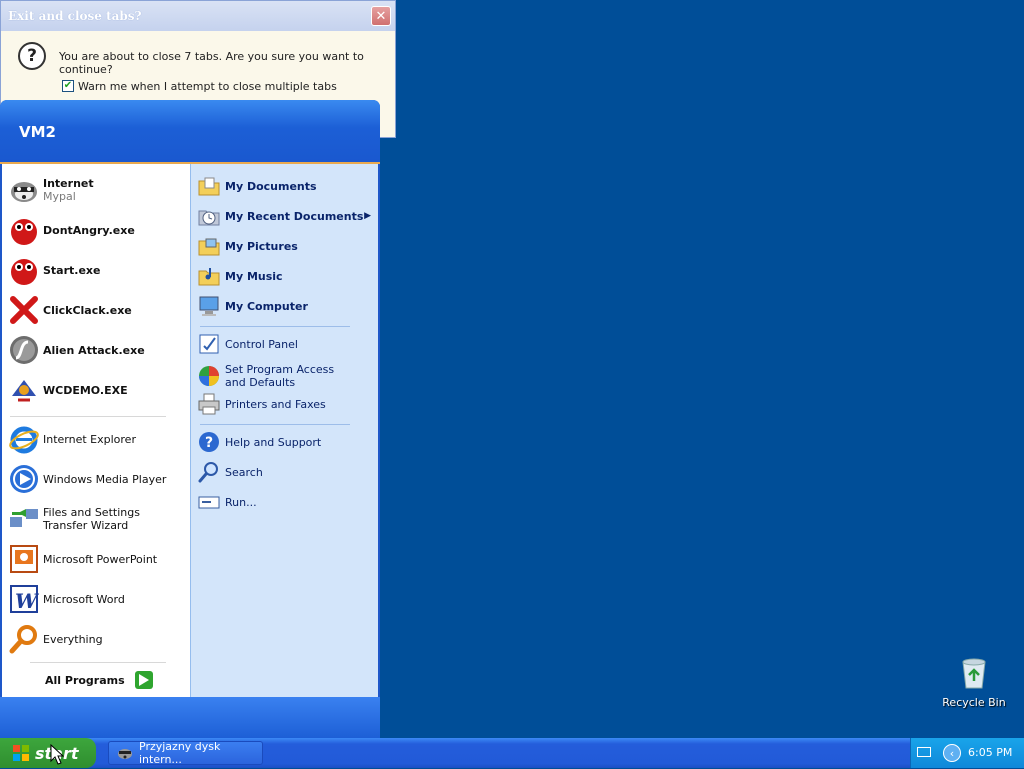  What do you see at coordinates (85, 680) in the screenshot?
I see `all-programs-label: All Programs` at bounding box center [85, 680].